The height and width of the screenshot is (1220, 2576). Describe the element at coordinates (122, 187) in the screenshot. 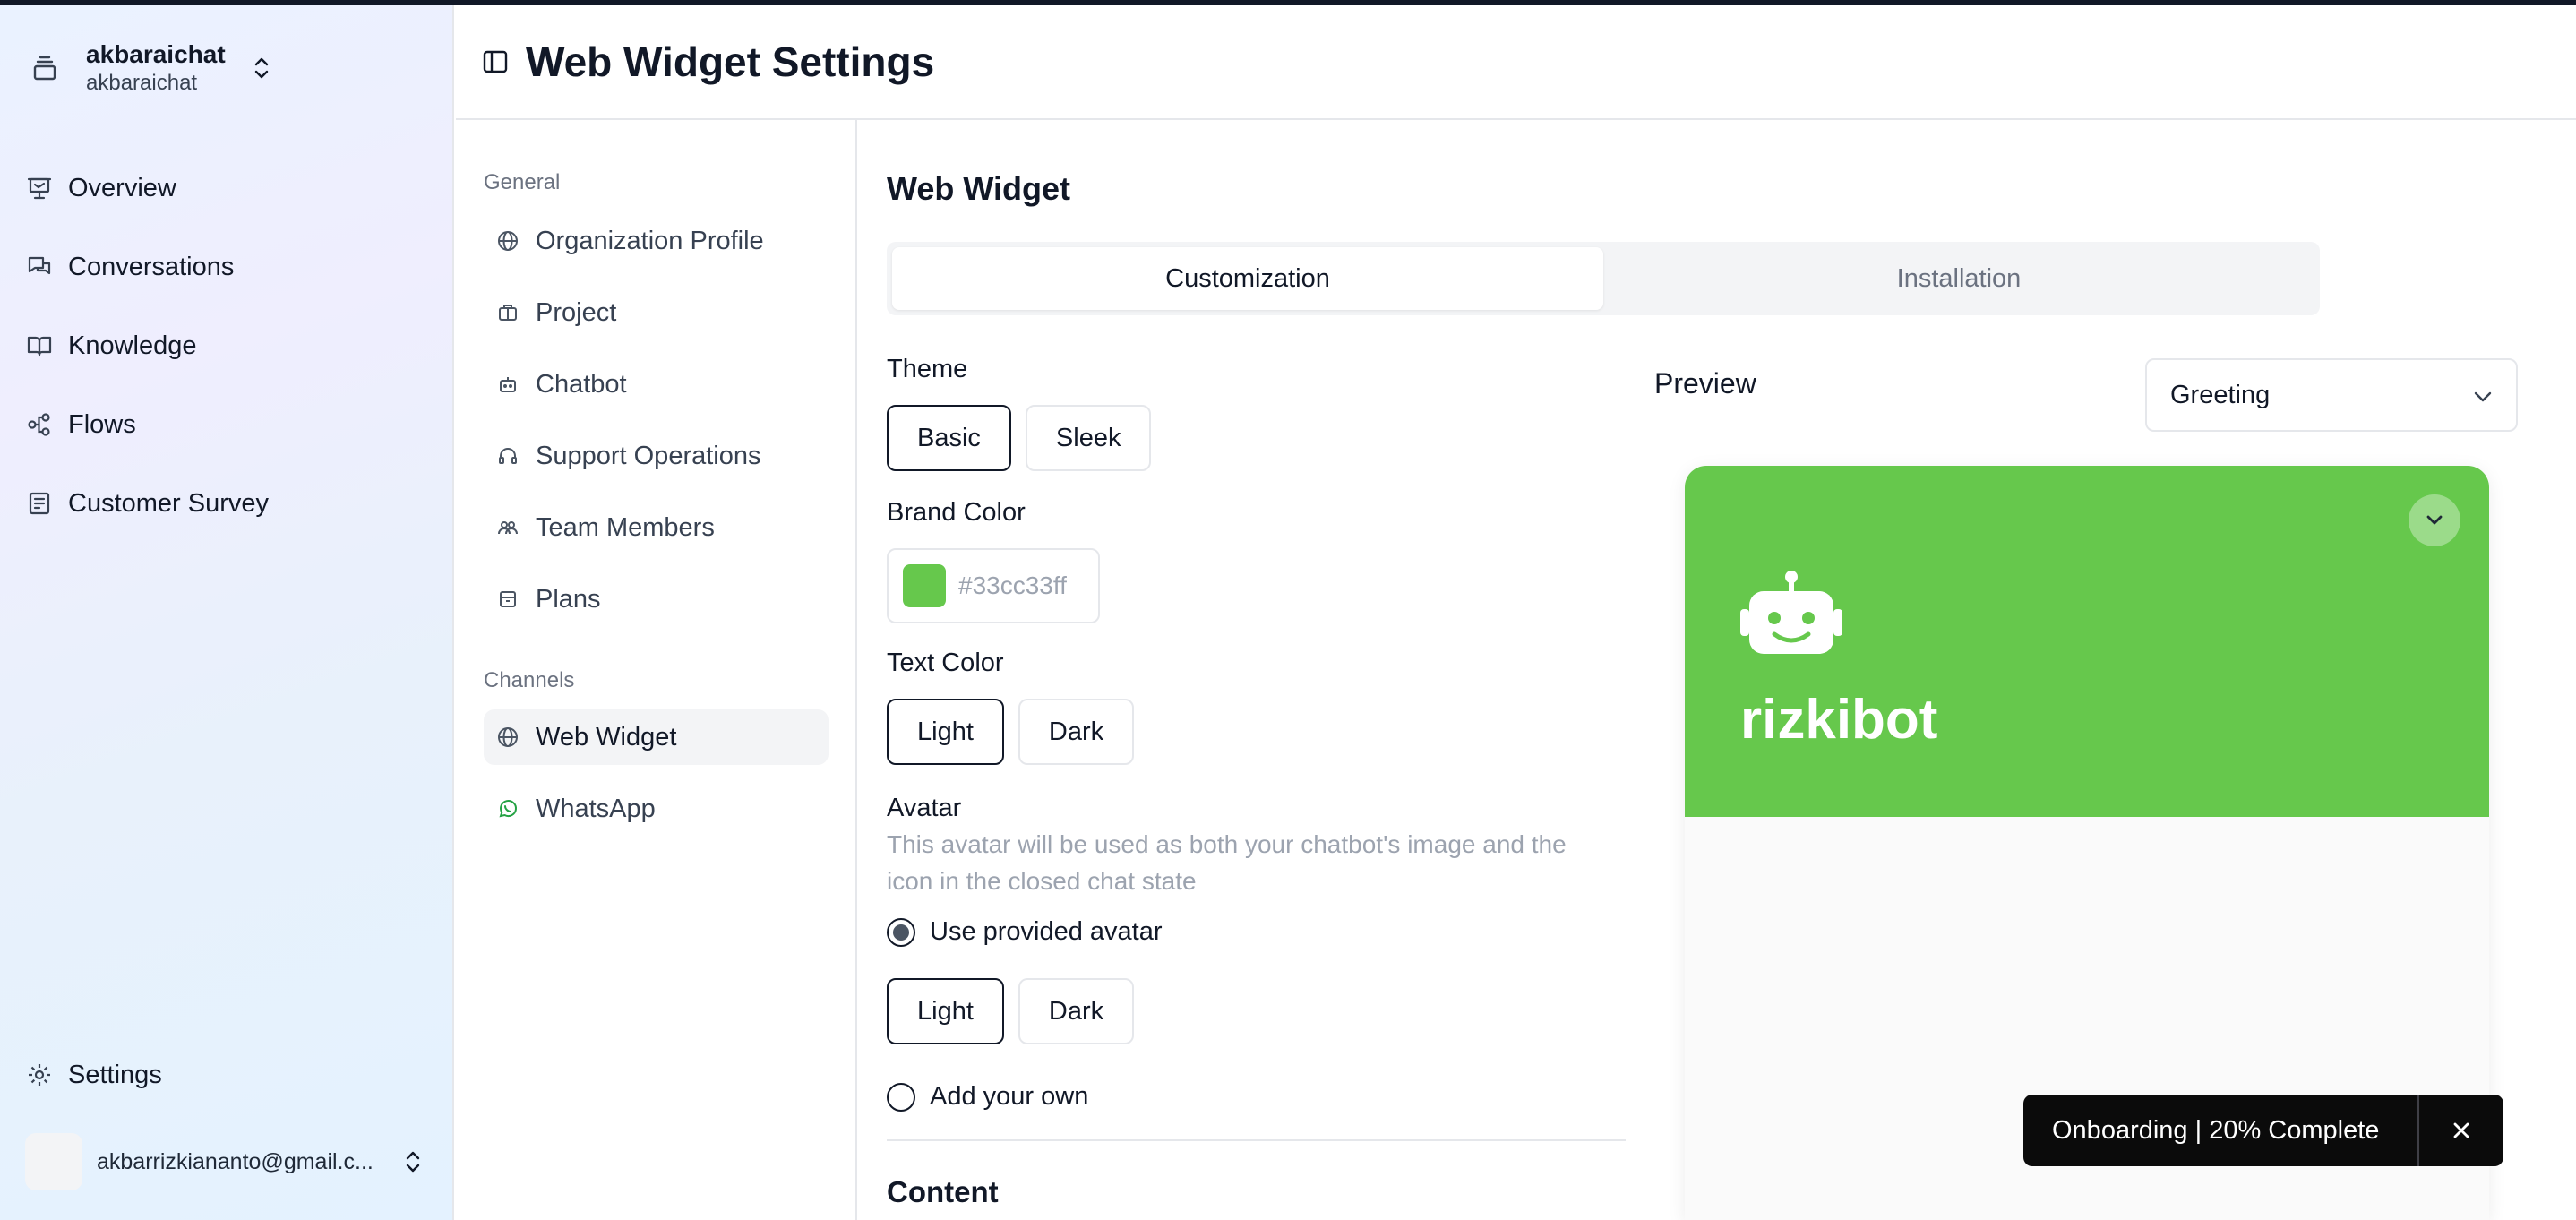

I see `nav-label: Overview` at that location.